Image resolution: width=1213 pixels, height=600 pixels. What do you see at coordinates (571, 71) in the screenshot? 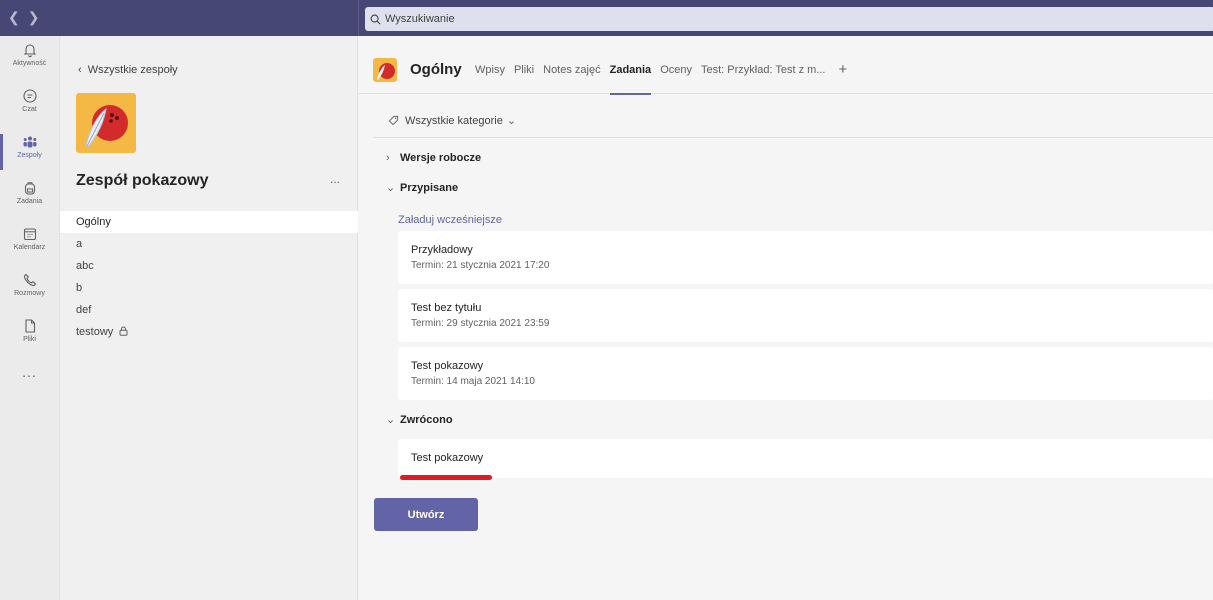
I see `tab-class-notebook: Notes zajęć` at bounding box center [571, 71].